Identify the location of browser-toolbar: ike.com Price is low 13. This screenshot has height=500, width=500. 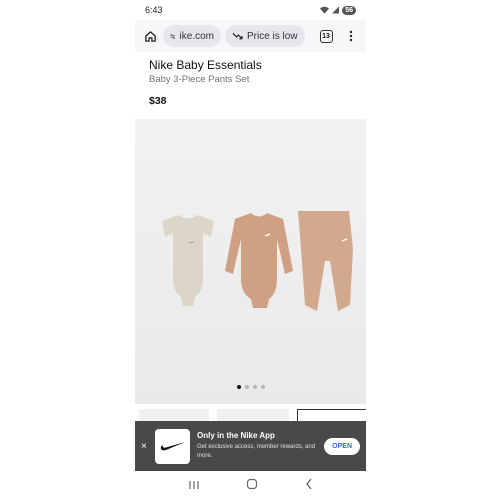
(250, 36).